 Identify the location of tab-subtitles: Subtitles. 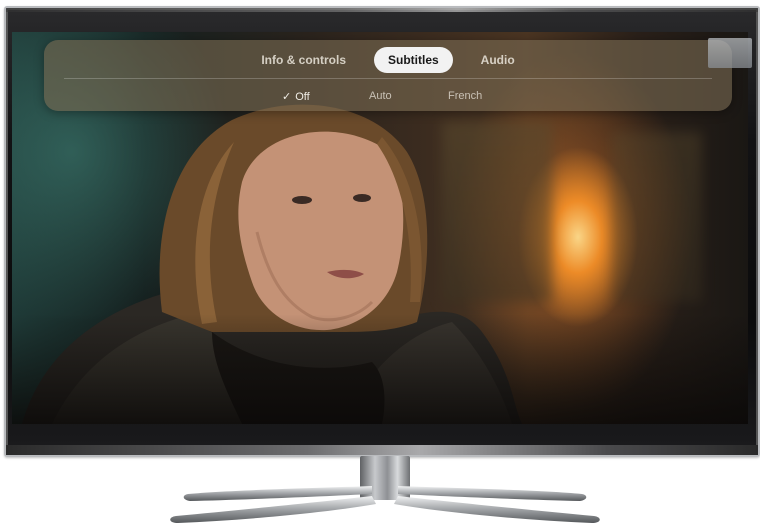
(413, 60).